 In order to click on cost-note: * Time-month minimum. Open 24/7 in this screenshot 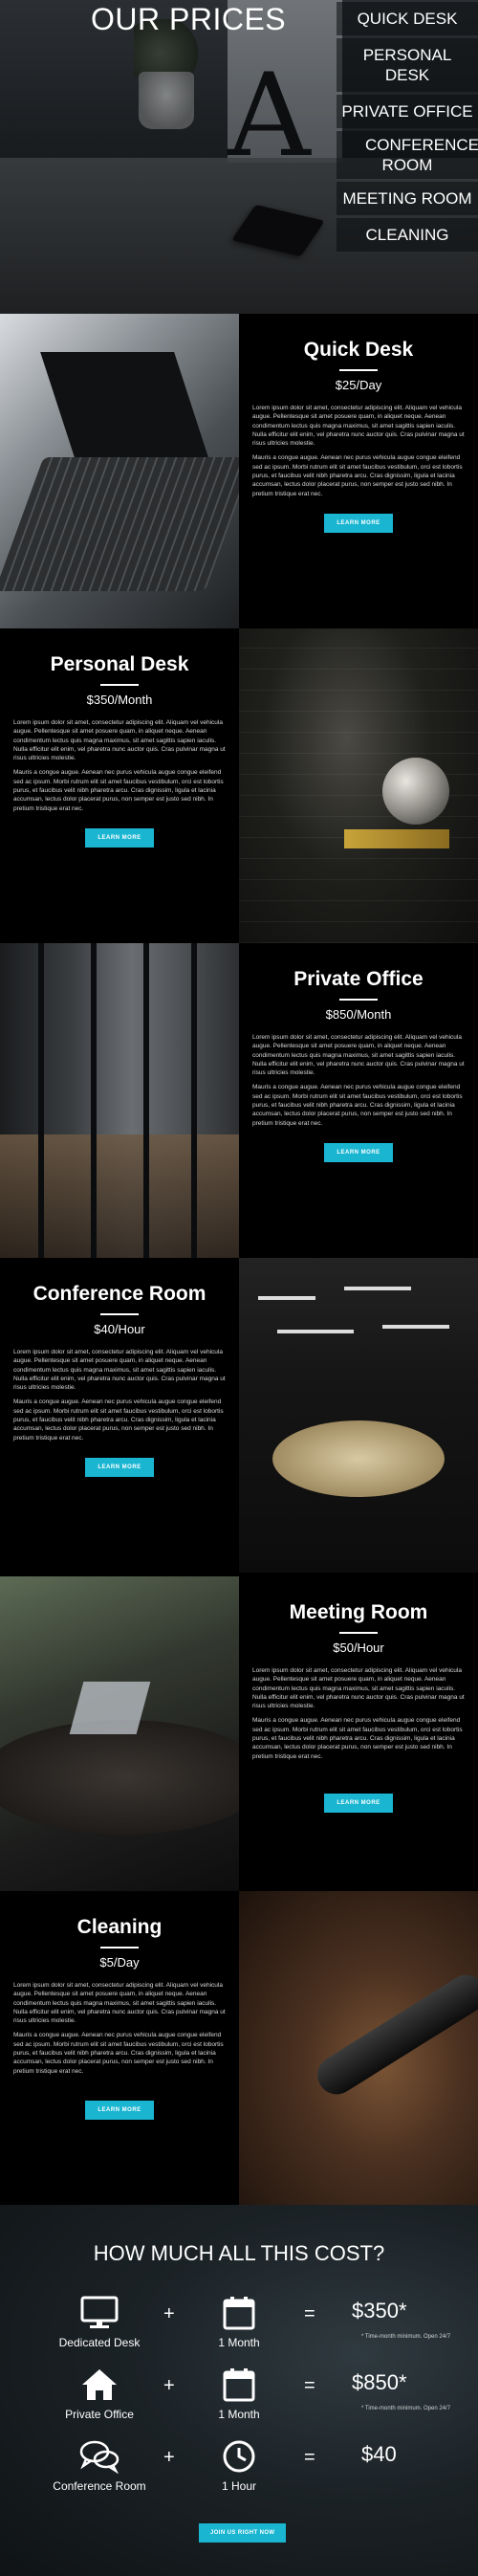, I will do `click(406, 2408)`.